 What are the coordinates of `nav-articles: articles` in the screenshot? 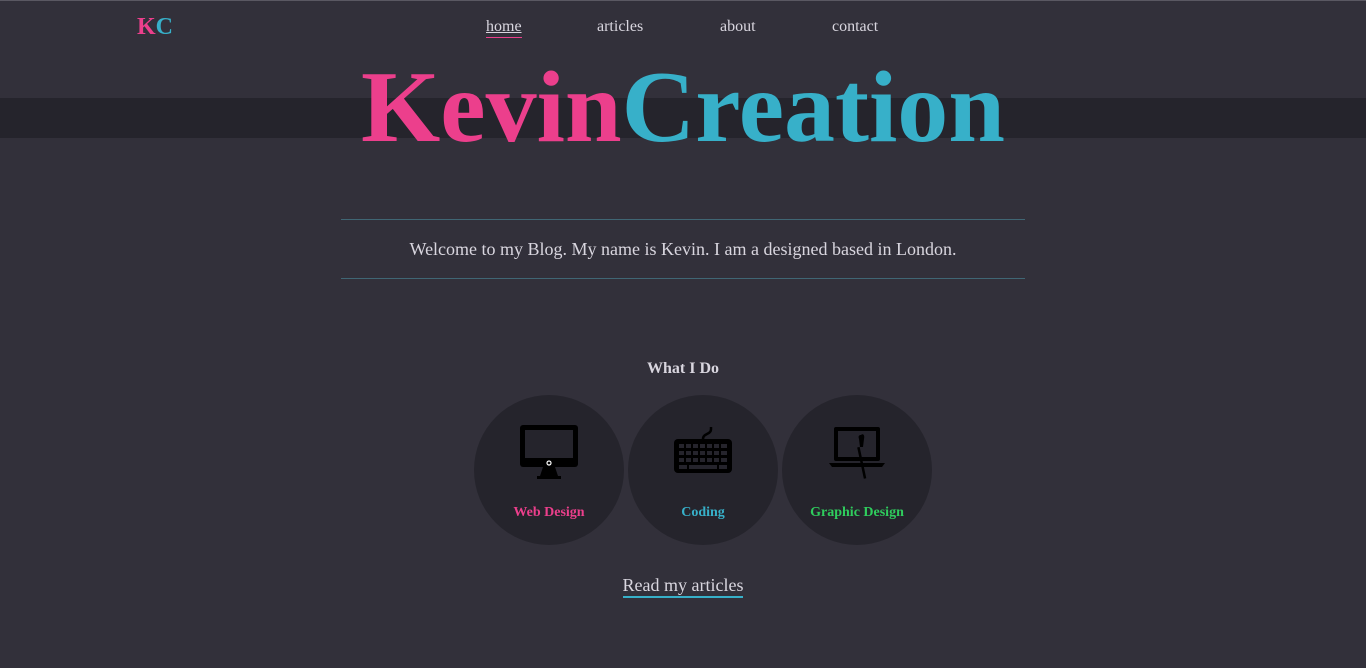 It's located at (620, 27).